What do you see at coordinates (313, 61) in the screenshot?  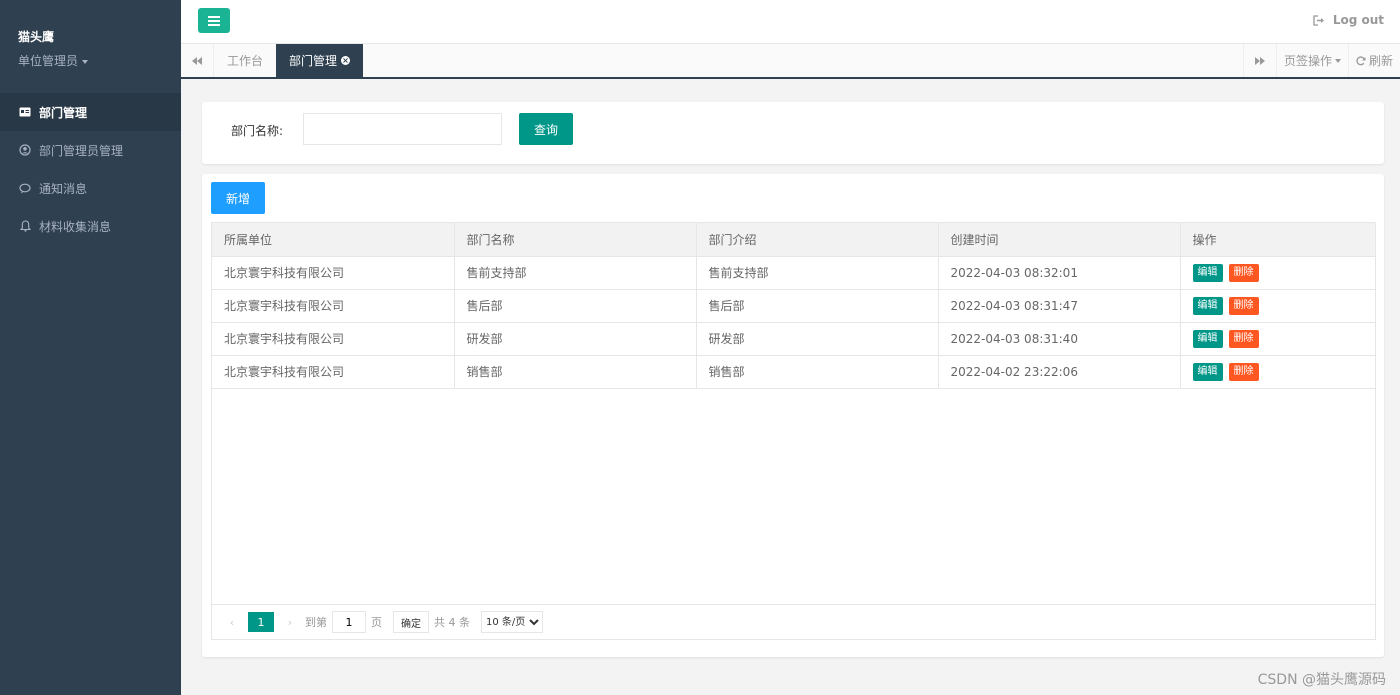 I see `tab-label: 部门管理` at bounding box center [313, 61].